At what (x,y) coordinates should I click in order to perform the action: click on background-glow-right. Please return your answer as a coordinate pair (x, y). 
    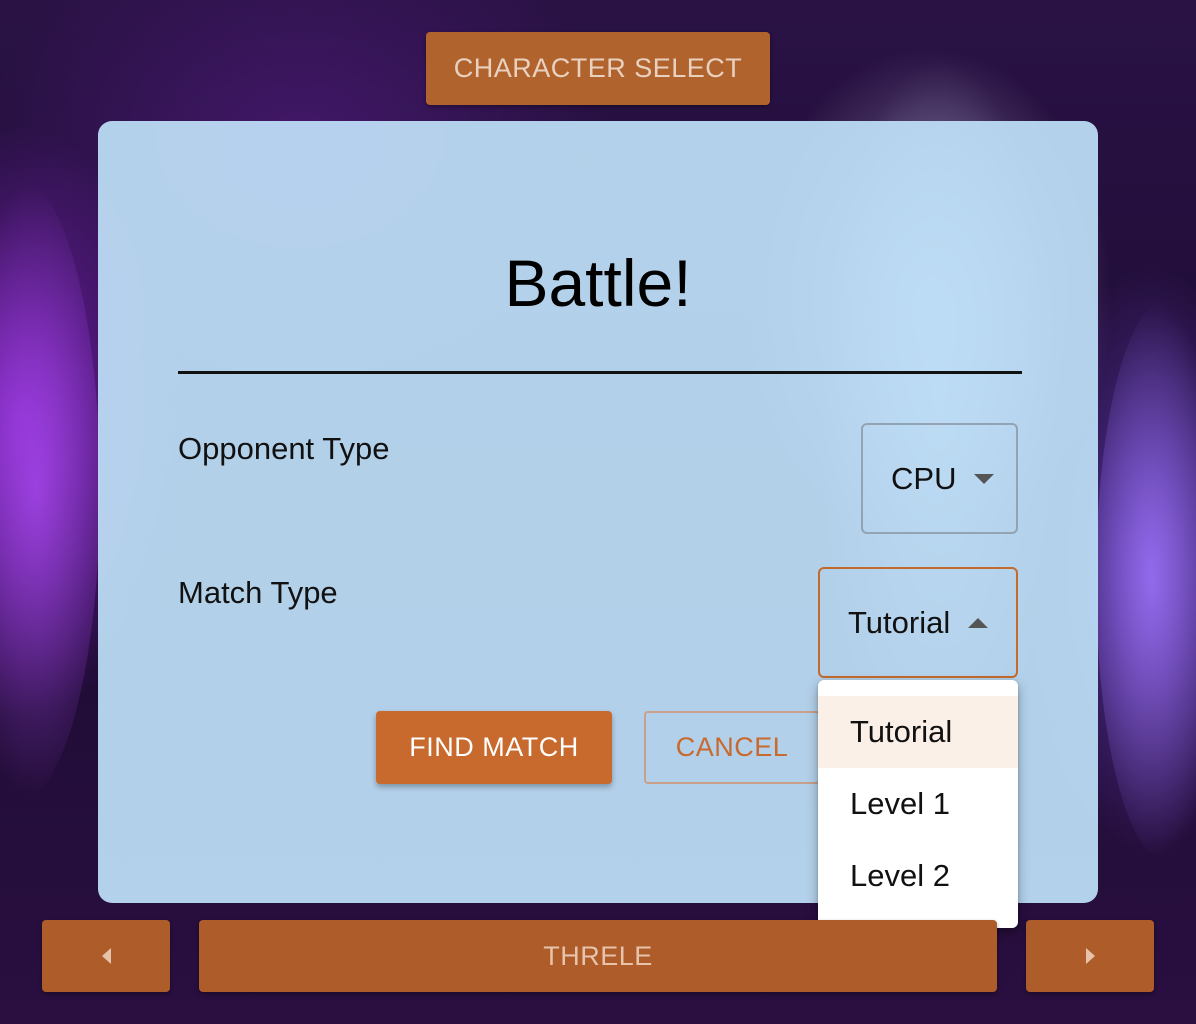
    Looking at the image, I should click on (1146, 580).